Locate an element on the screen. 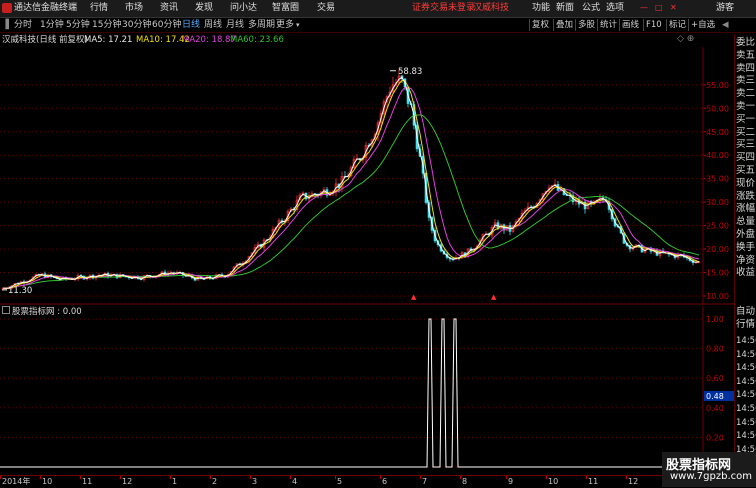 The image size is (756, 488). period-intraday: 分时 is located at coordinates (23, 25).